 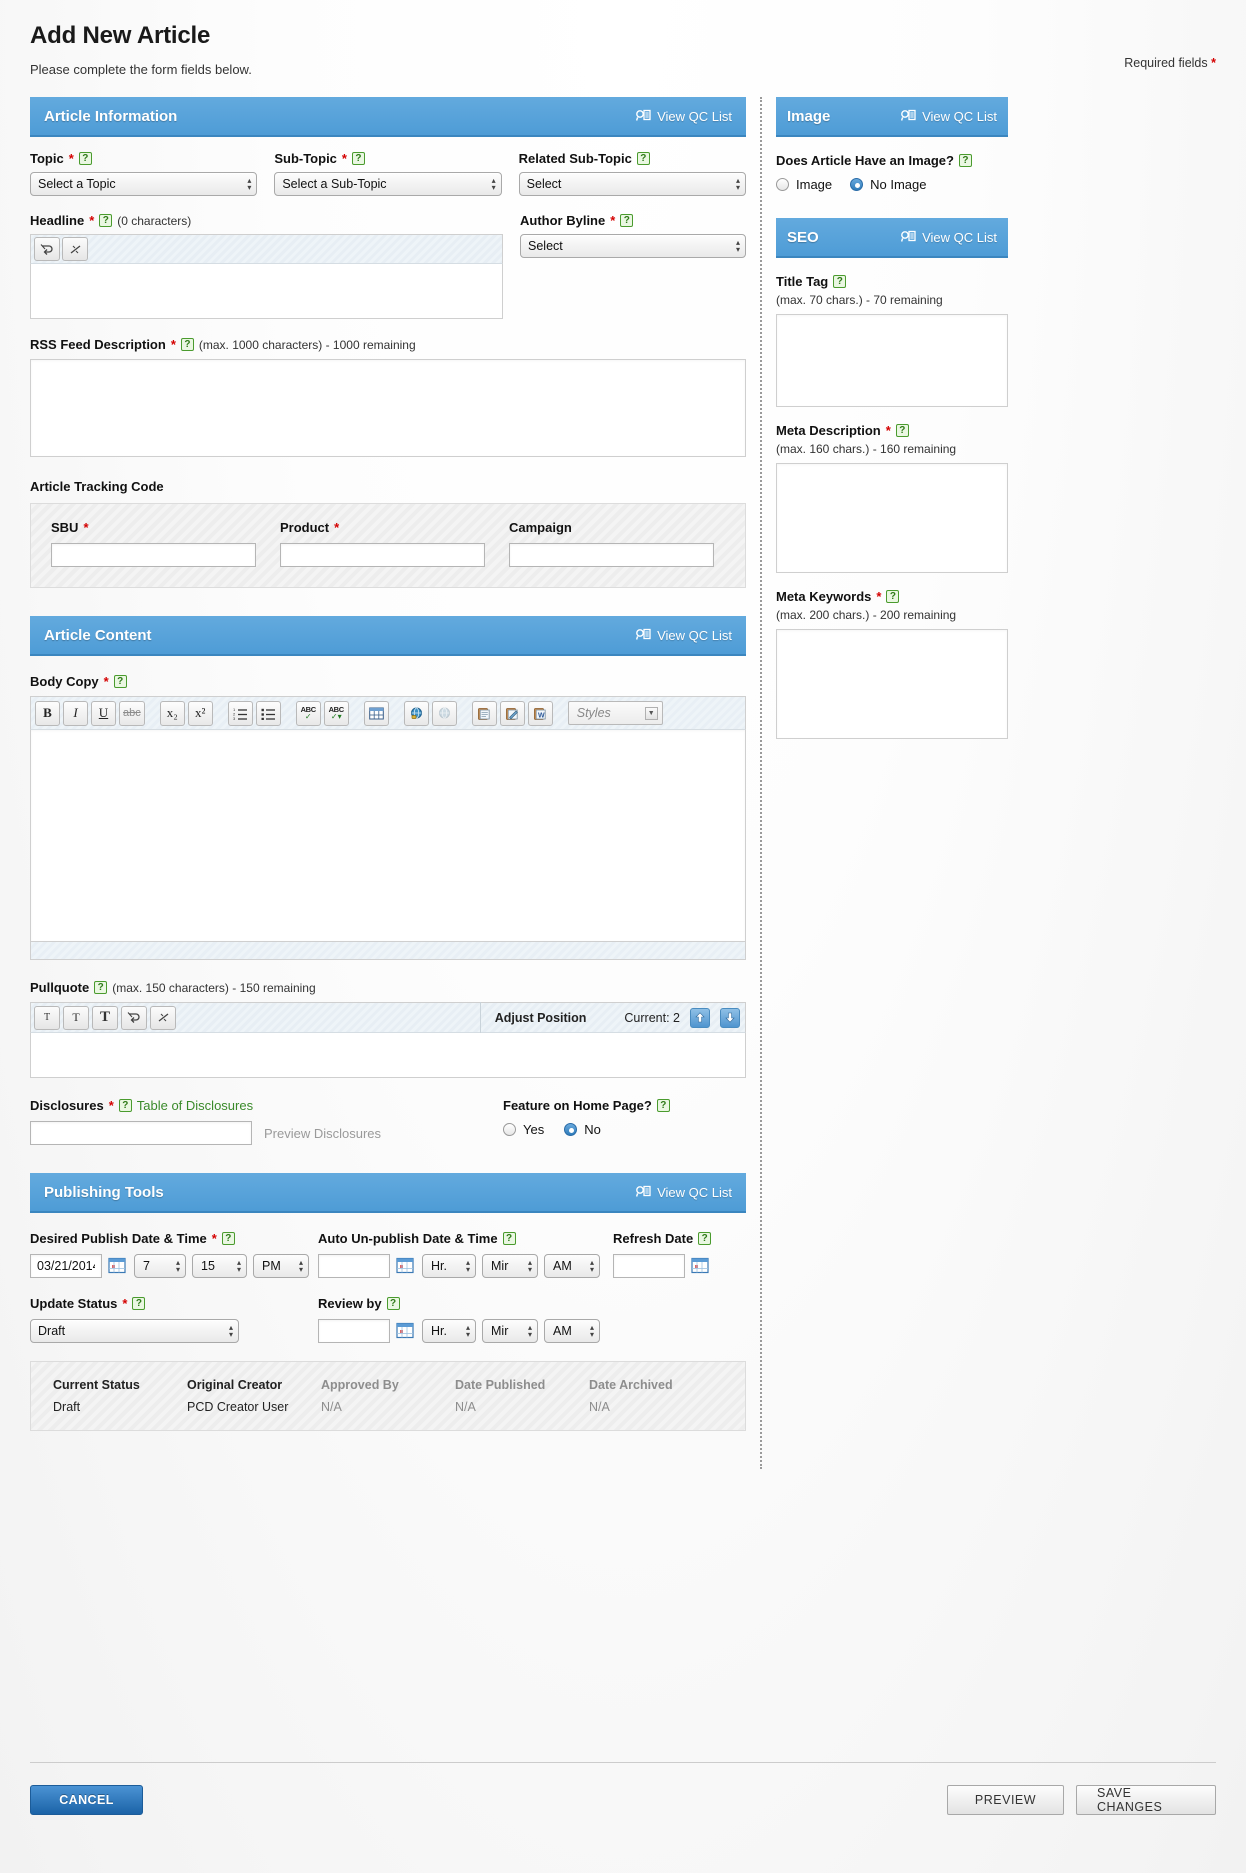 I want to click on related-sub-topic-select: Select, so click(x=632, y=184).